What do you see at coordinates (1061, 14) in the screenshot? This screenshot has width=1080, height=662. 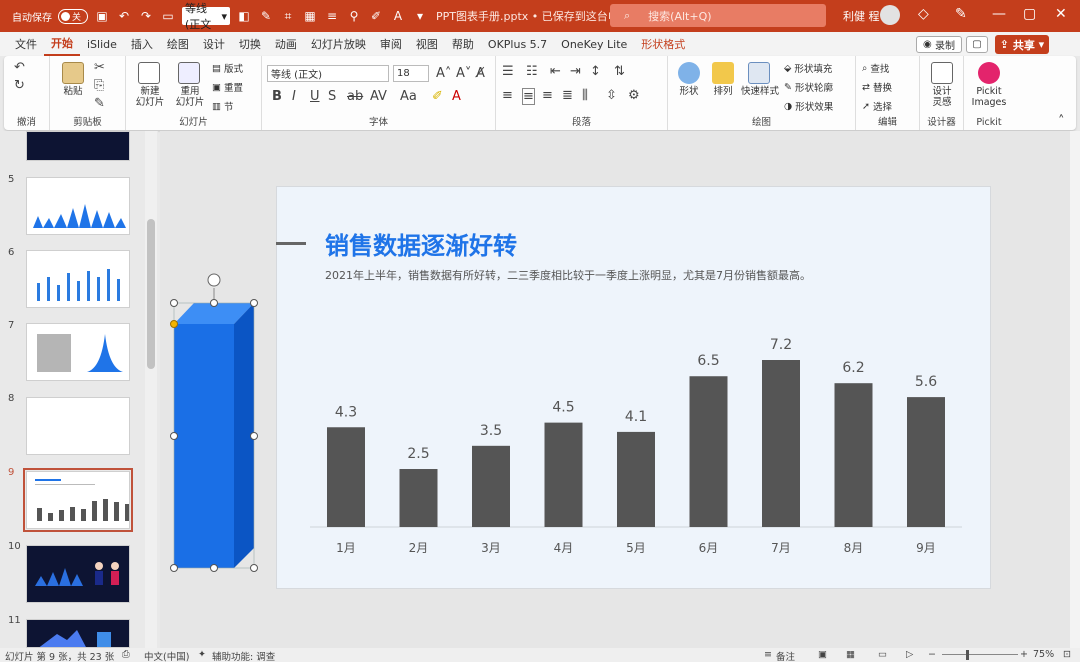 I see `close-icon: ✕` at bounding box center [1061, 14].